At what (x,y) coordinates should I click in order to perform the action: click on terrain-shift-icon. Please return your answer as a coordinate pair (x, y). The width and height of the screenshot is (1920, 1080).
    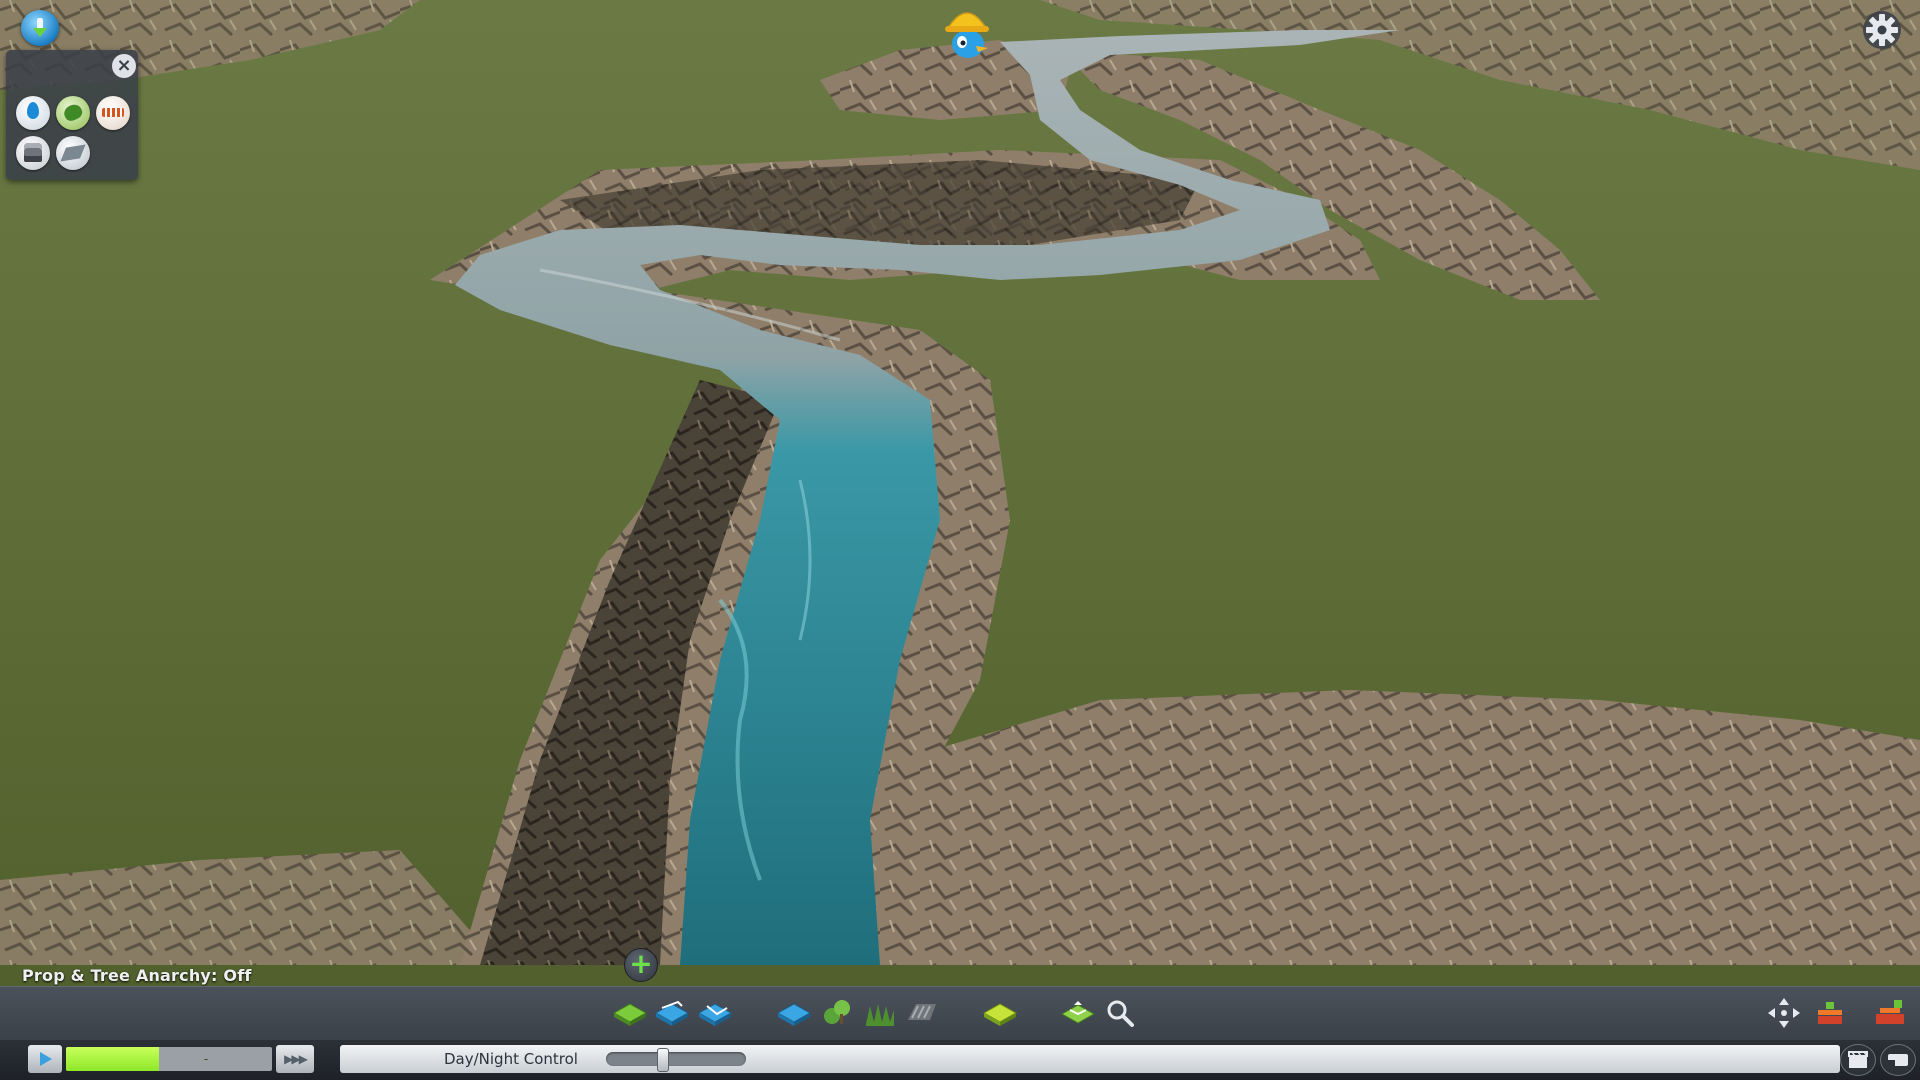
    Looking at the image, I should click on (630, 1013).